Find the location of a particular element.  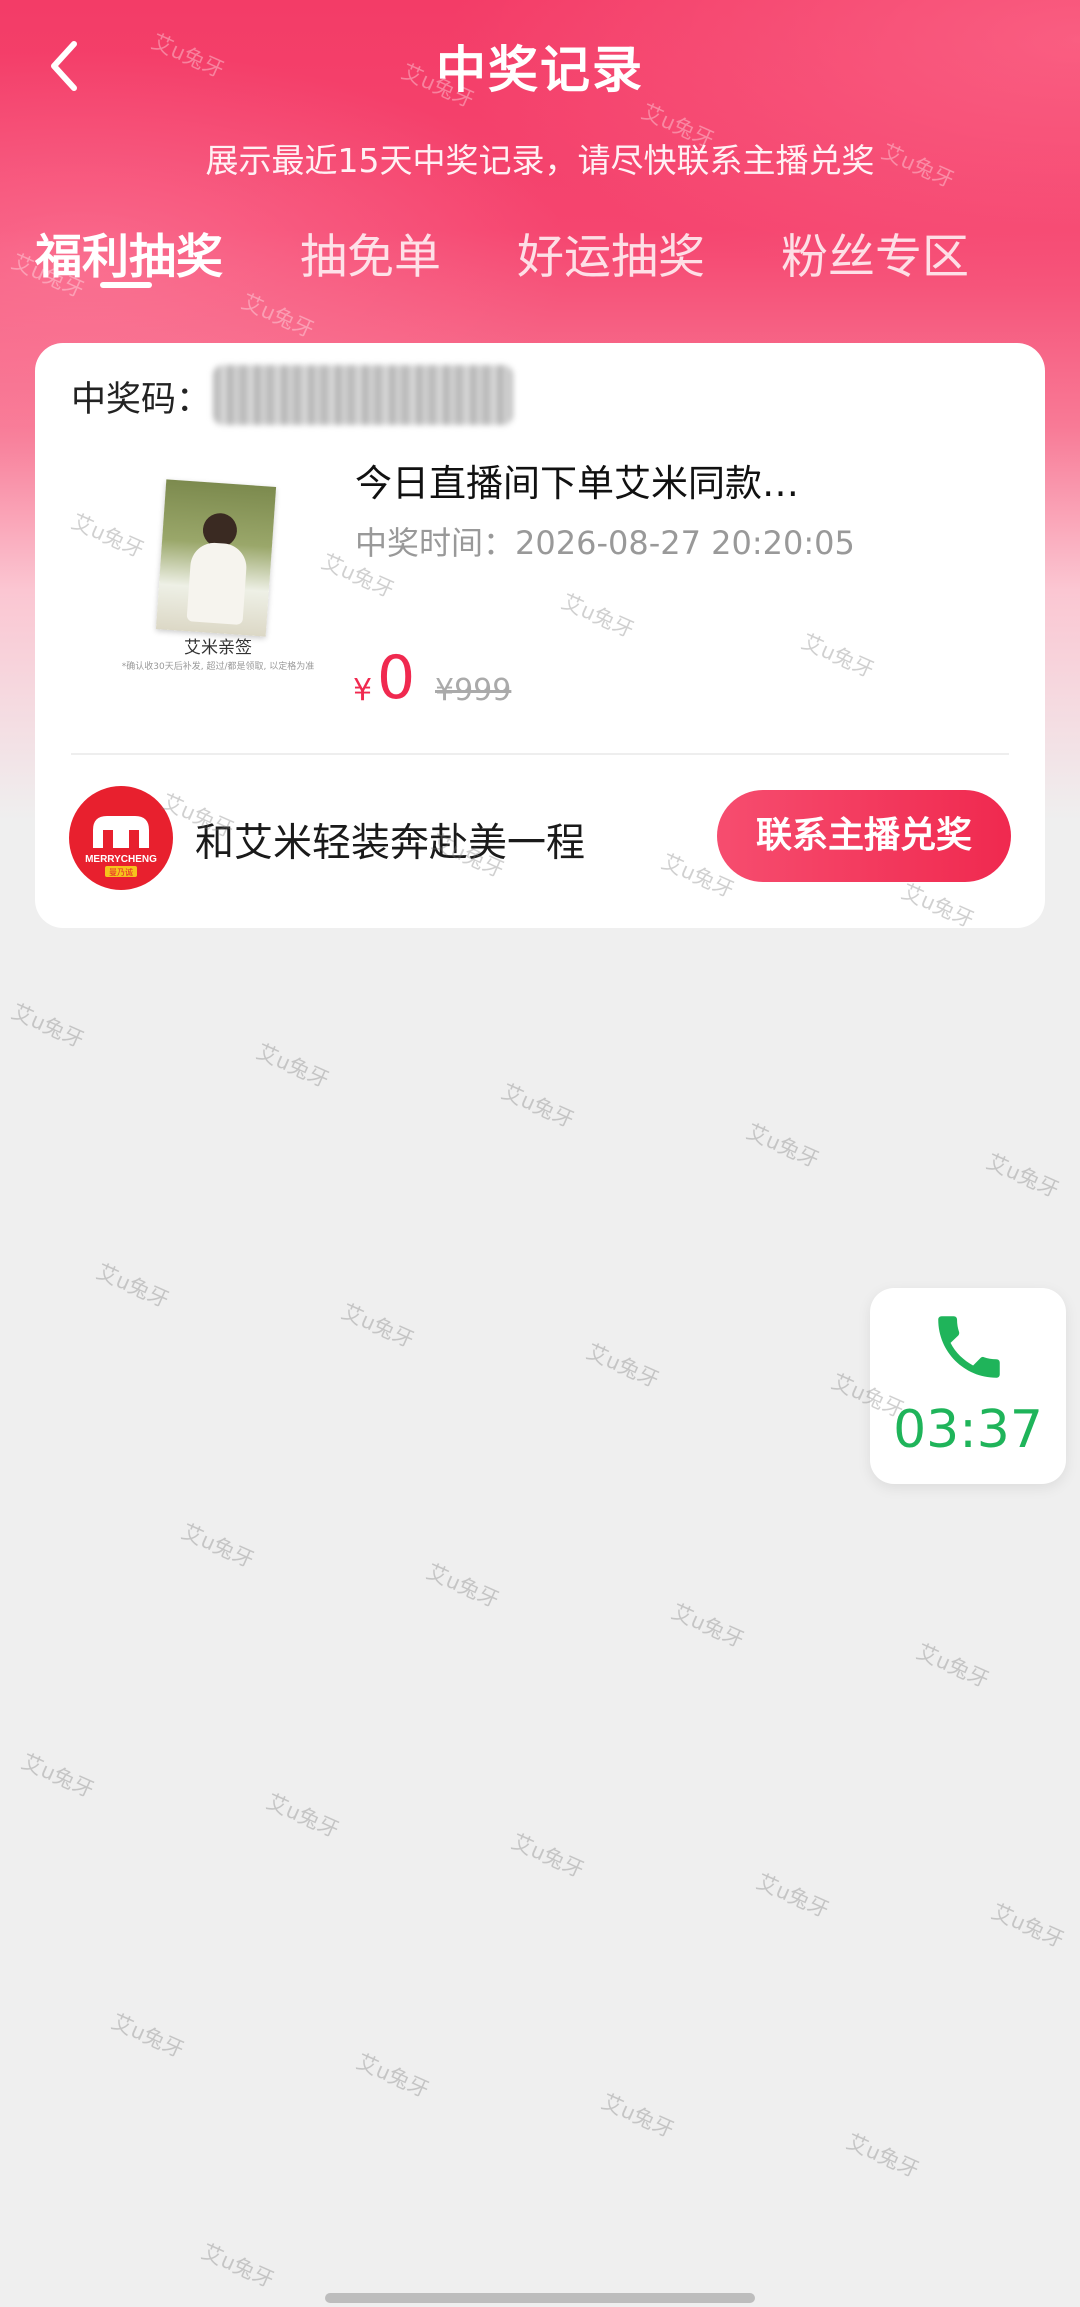

tab-bar: 福利抽奖 抽免单 好运抽奖 粉丝专区 is located at coordinates (540, 258).